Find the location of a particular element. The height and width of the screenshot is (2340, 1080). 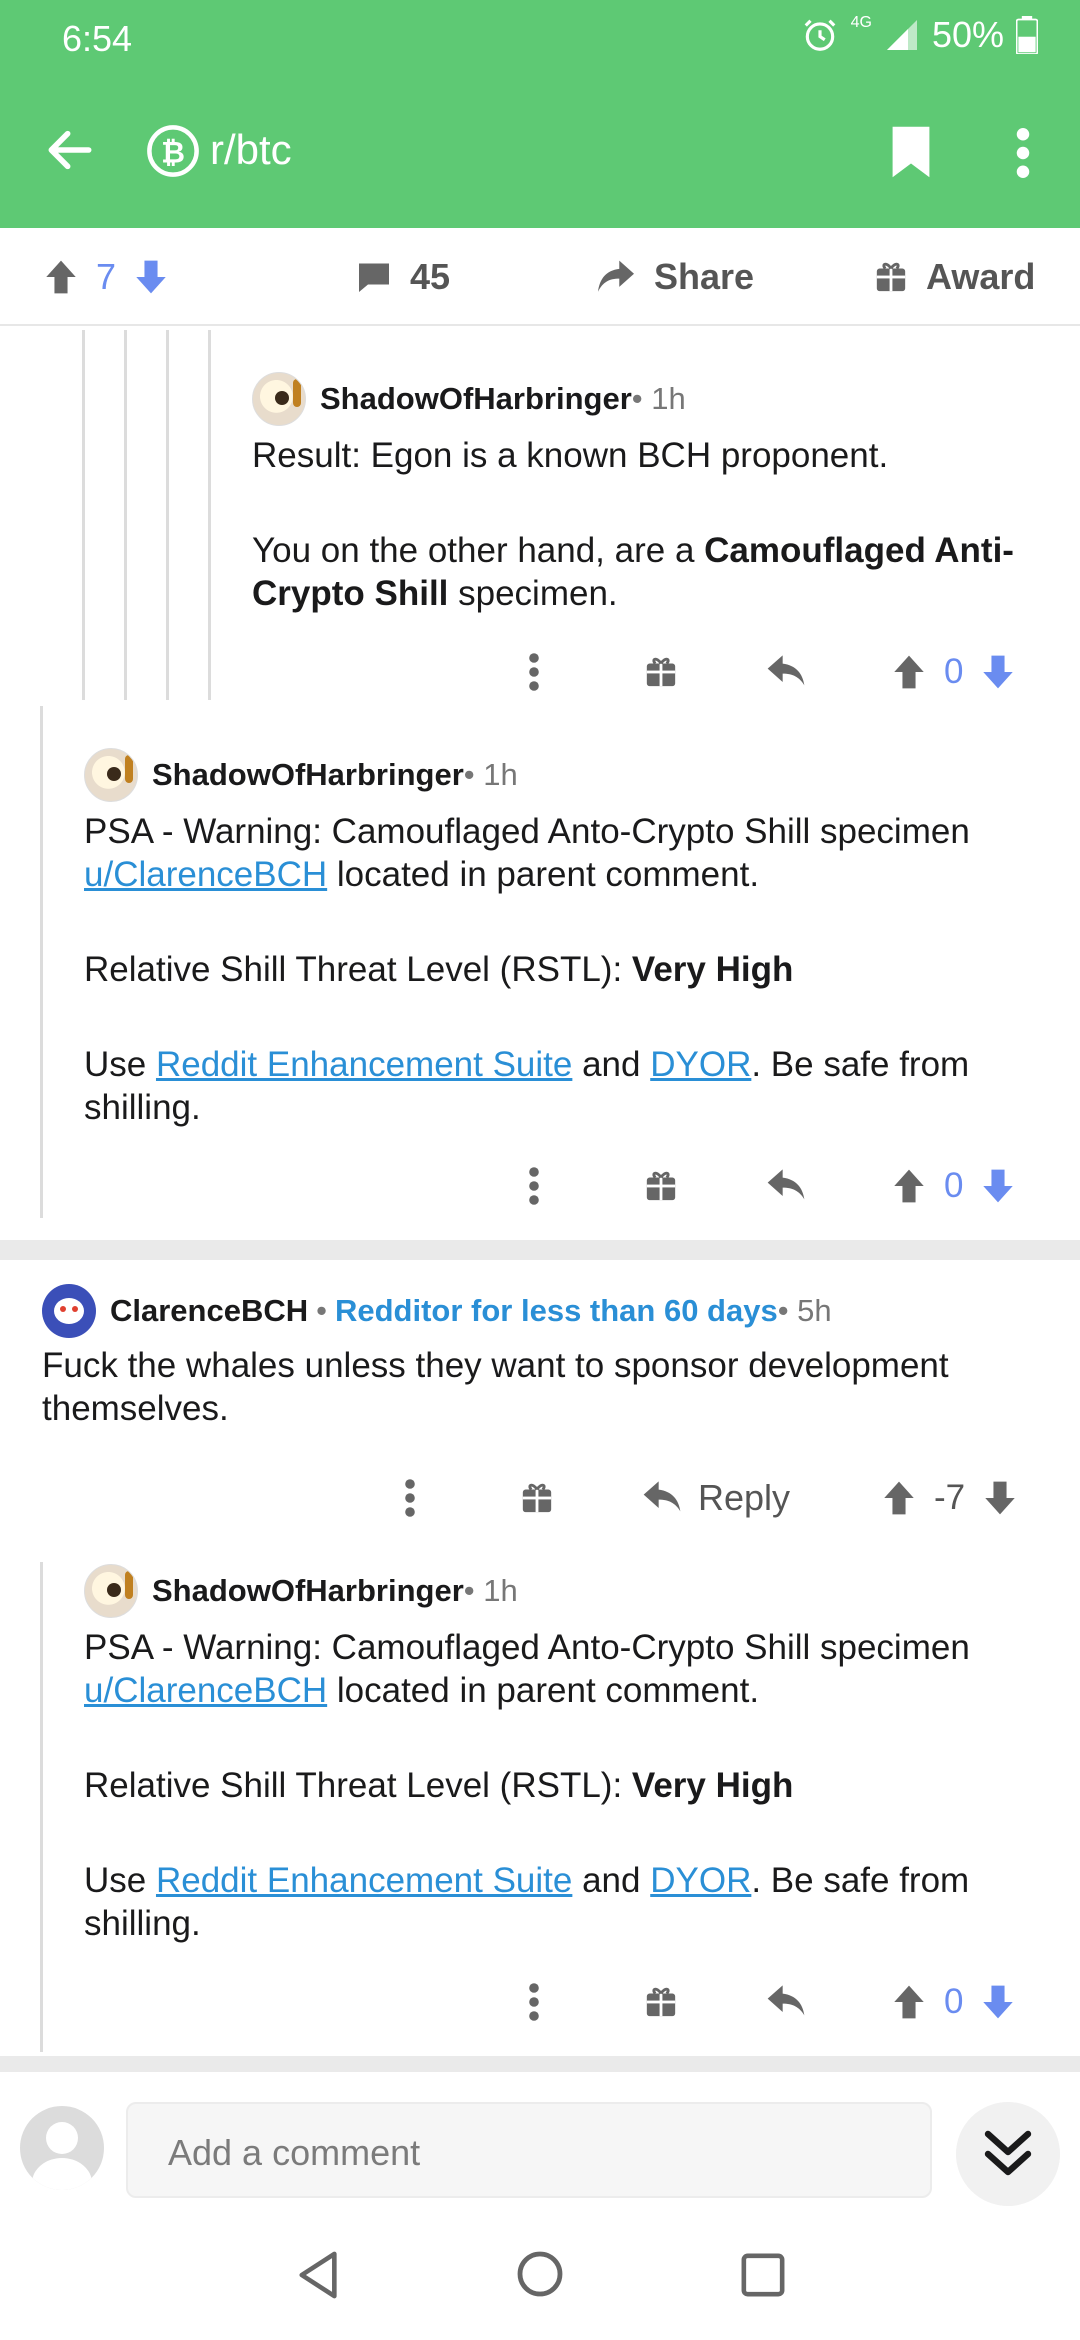

share-icon is located at coordinates (616, 276).